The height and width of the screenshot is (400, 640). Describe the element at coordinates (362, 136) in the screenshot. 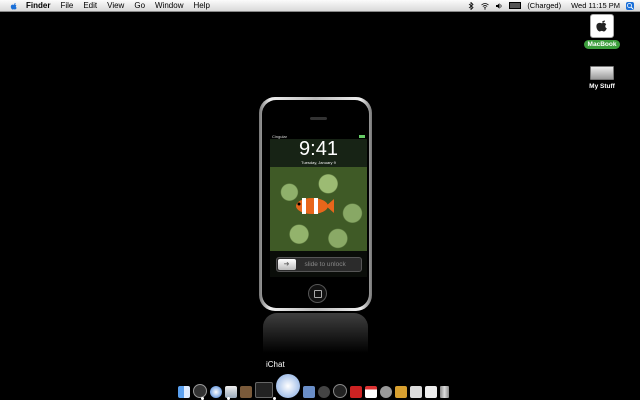

I see `battery-indicator` at that location.